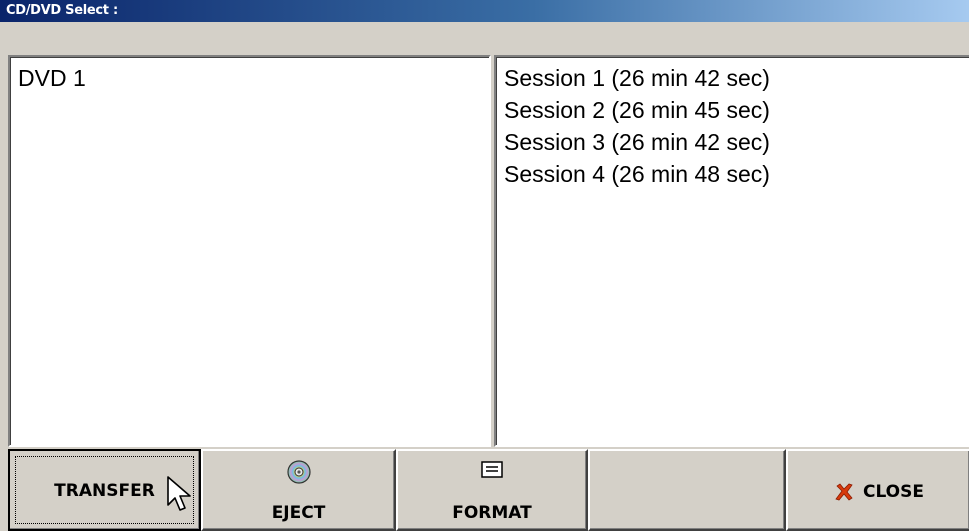 This screenshot has height=531, width=969. I want to click on blank-button, so click(687, 490).